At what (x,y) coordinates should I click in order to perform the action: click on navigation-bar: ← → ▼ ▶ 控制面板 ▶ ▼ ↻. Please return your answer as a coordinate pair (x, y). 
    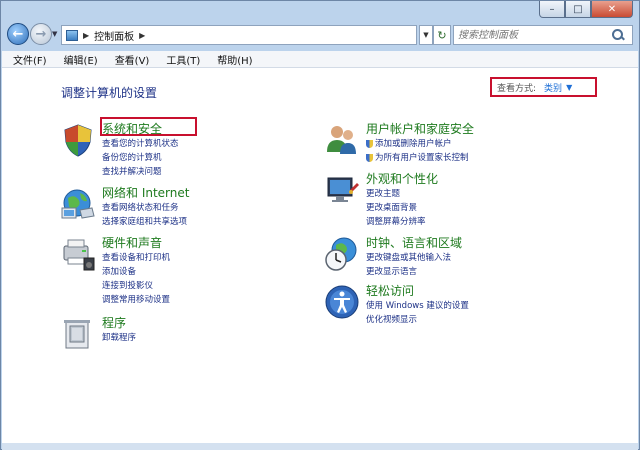
    Looking at the image, I should click on (320, 35).